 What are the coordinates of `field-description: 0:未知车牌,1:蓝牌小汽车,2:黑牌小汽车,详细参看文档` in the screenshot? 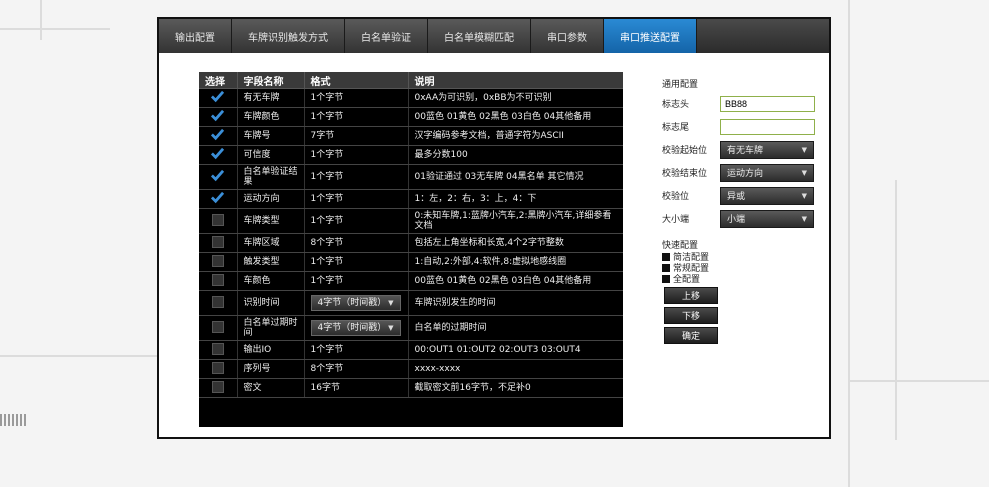 It's located at (515, 221).